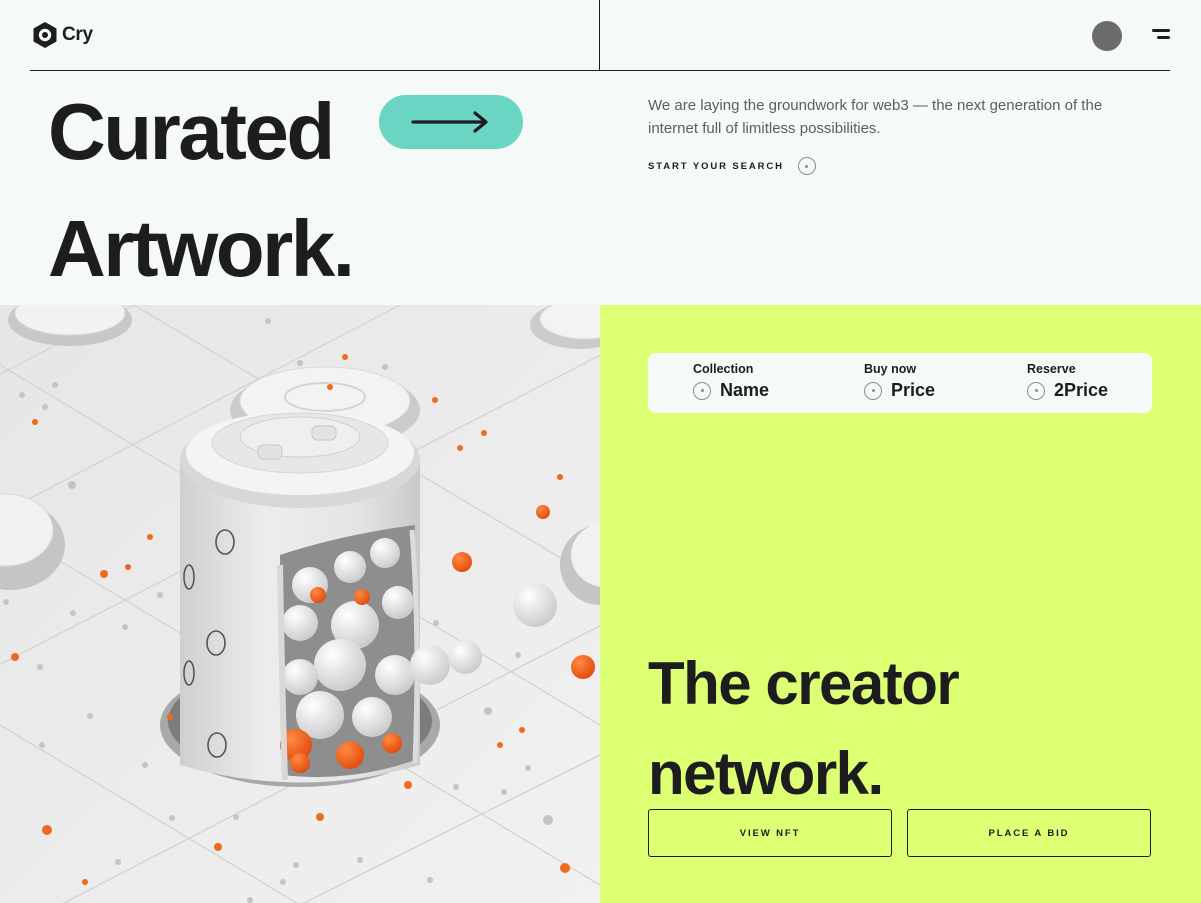 Image resolution: width=1201 pixels, height=903 pixels. Describe the element at coordinates (913, 390) in the screenshot. I see `filter-value: Price` at that location.